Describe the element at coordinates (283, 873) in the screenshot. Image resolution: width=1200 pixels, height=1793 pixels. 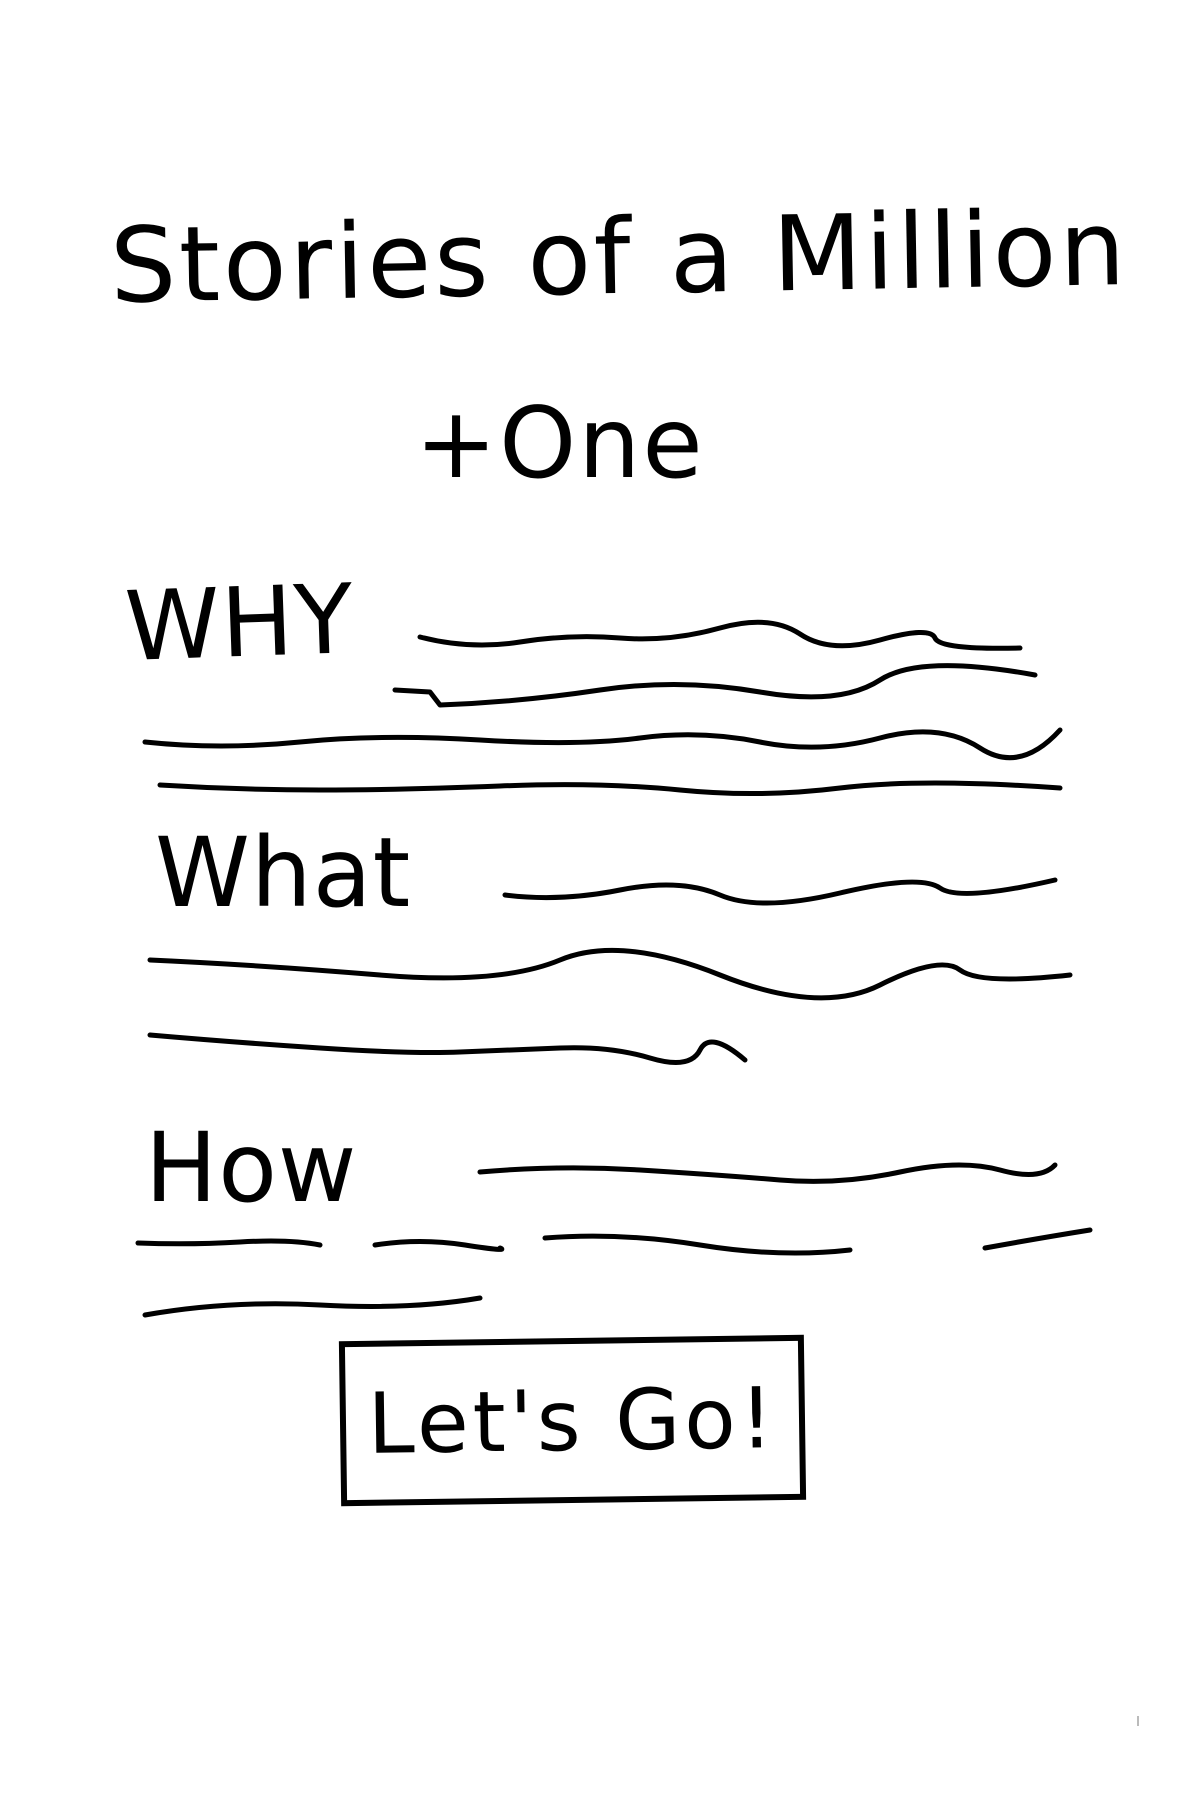
I see `section-heading-what: What` at that location.